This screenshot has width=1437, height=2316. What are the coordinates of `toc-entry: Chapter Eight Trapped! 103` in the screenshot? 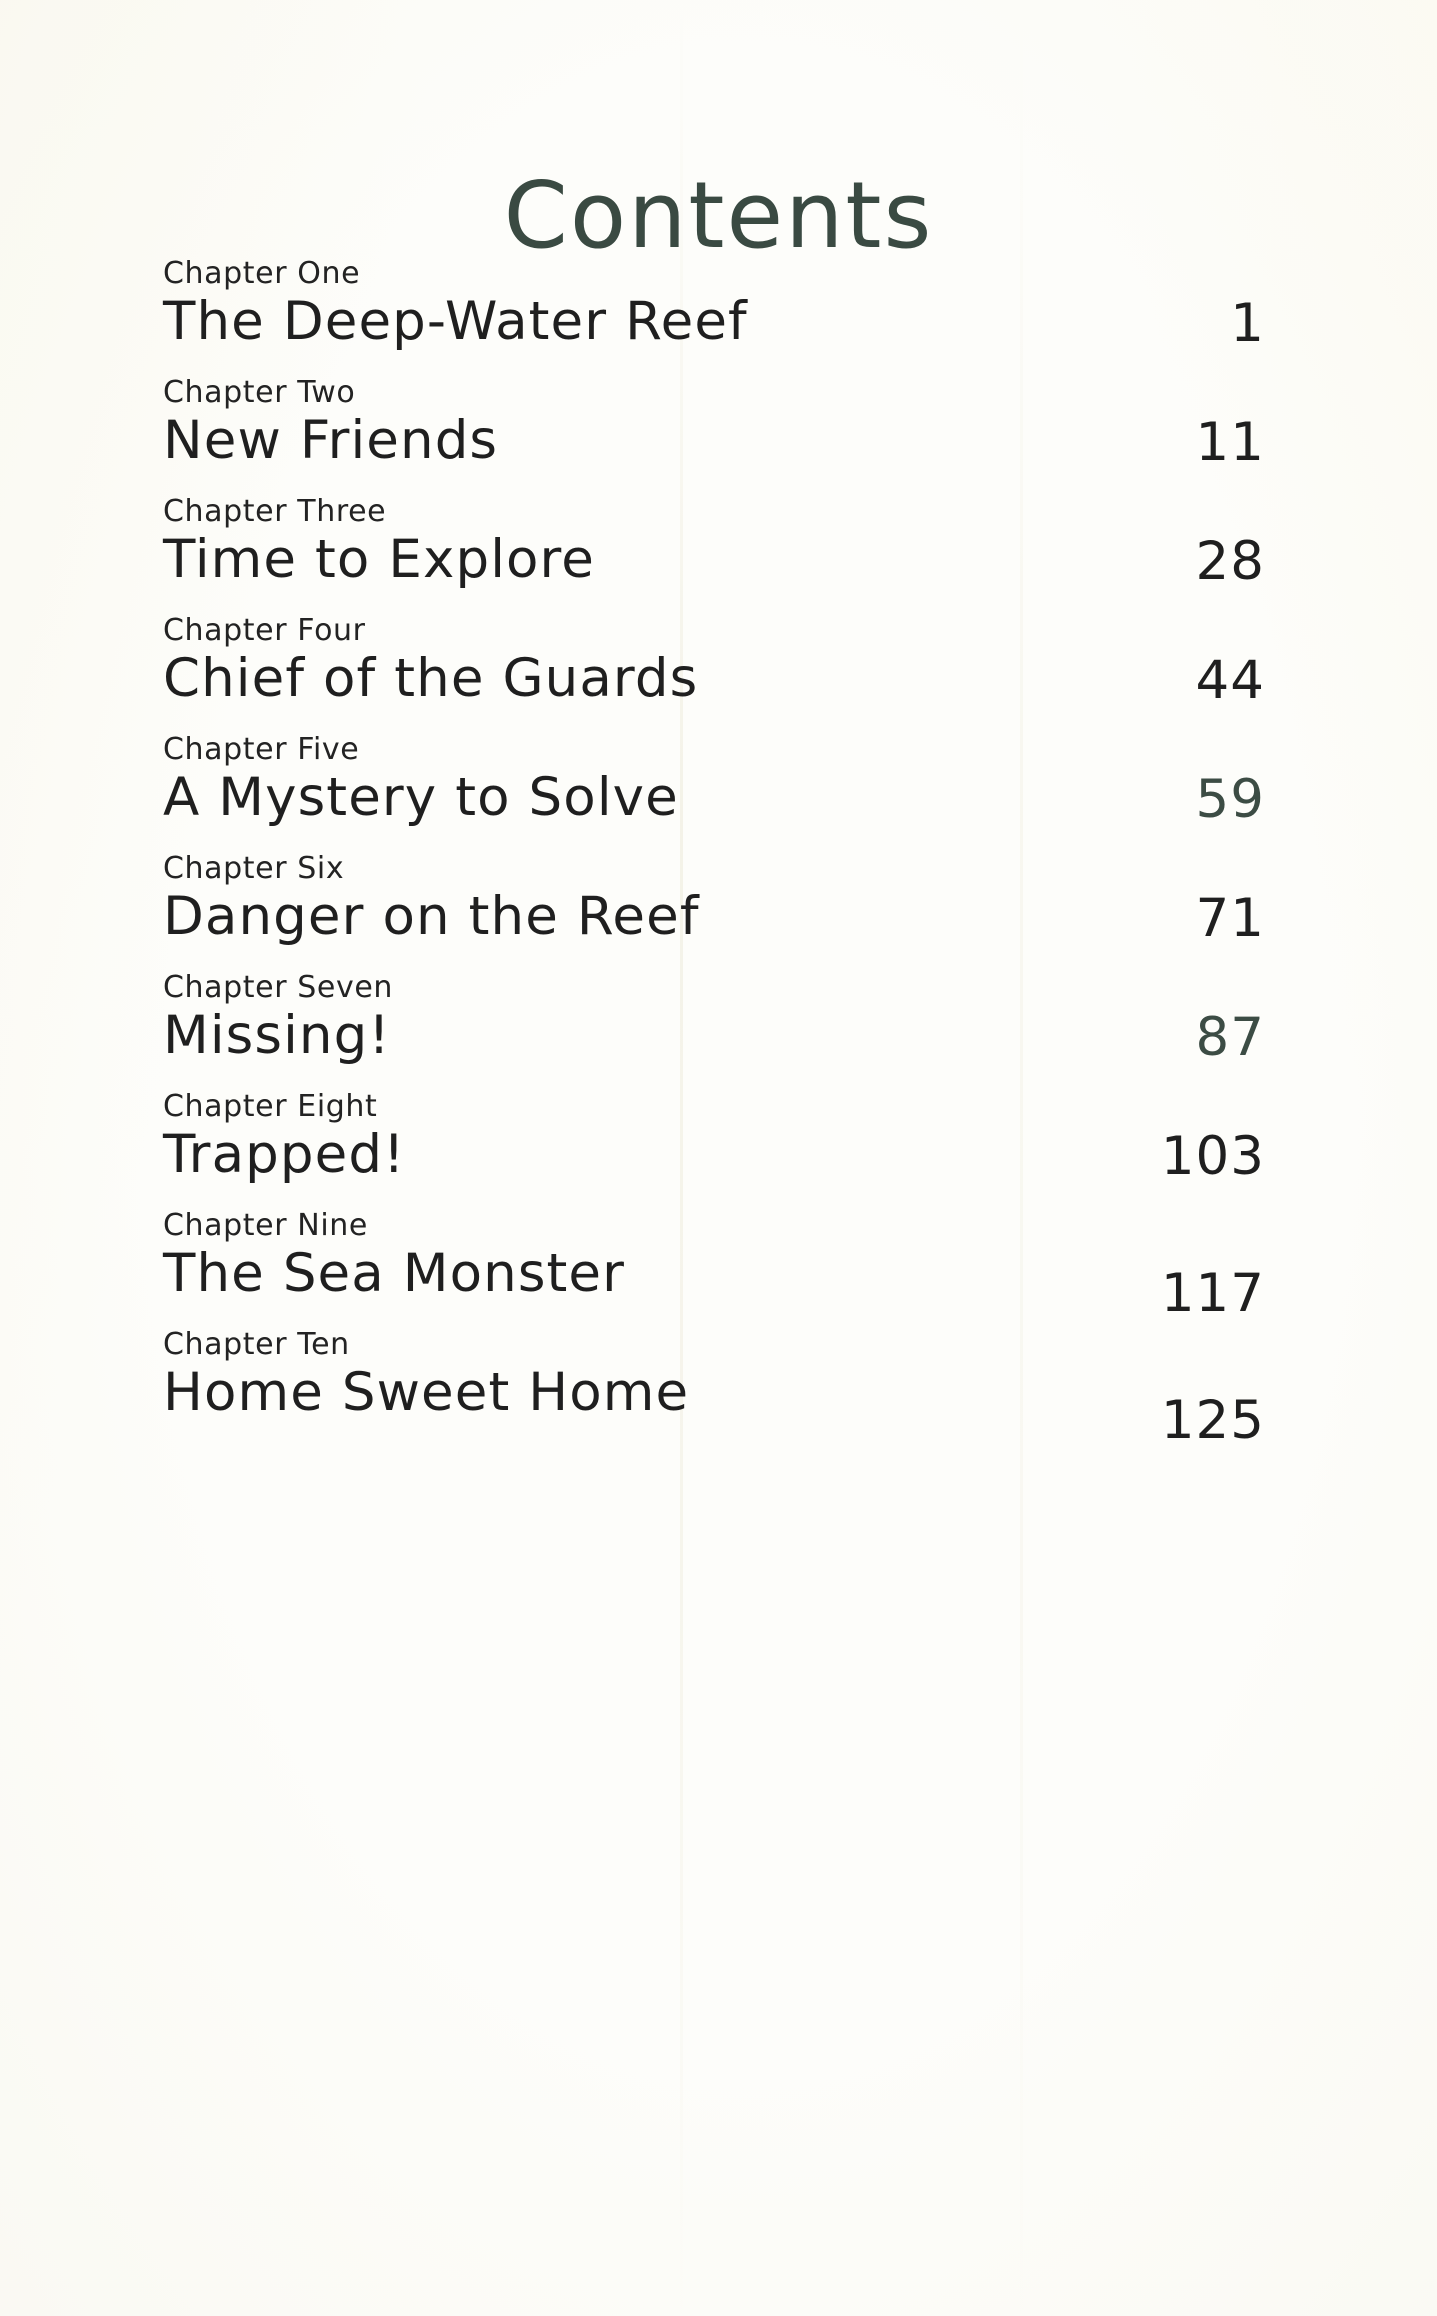 It's located at (714, 1150).